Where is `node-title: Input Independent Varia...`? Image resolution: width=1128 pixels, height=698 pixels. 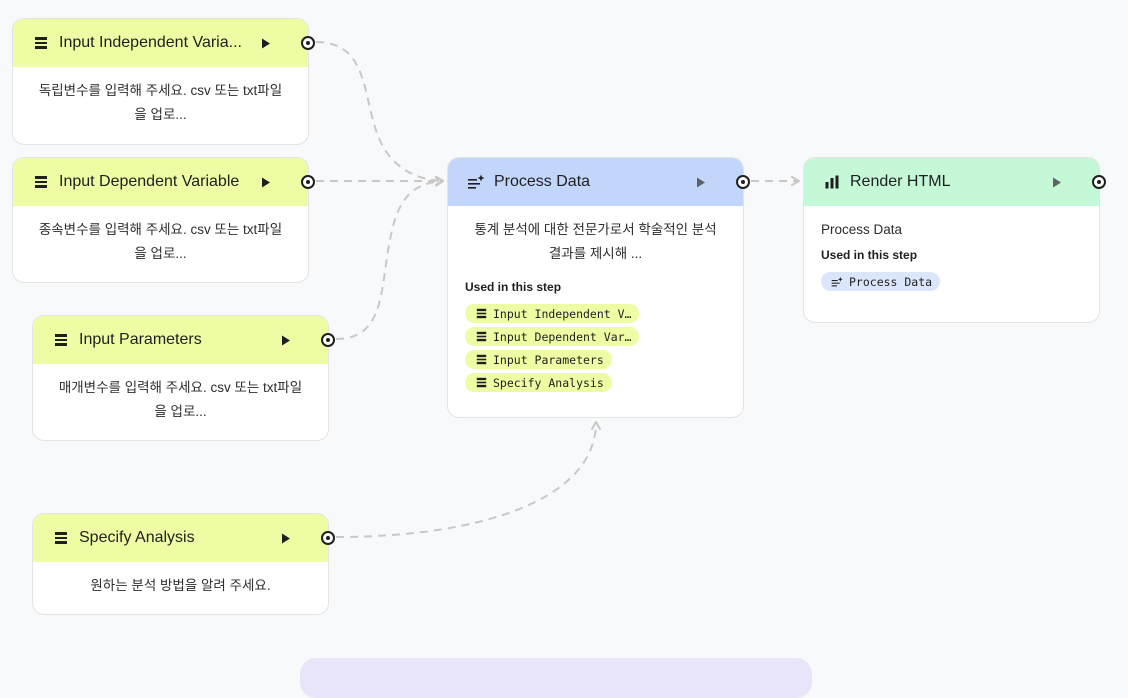 node-title: Input Independent Varia... is located at coordinates (150, 42).